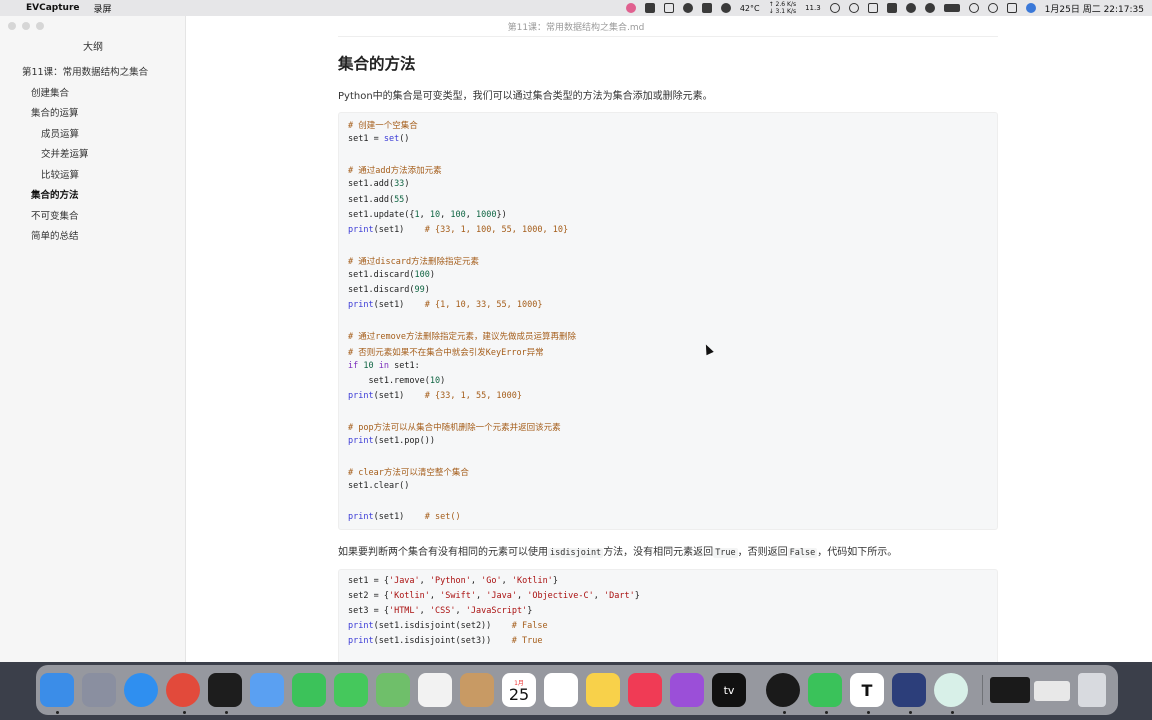  I want to click on siri-icon, so click(1030, 8).